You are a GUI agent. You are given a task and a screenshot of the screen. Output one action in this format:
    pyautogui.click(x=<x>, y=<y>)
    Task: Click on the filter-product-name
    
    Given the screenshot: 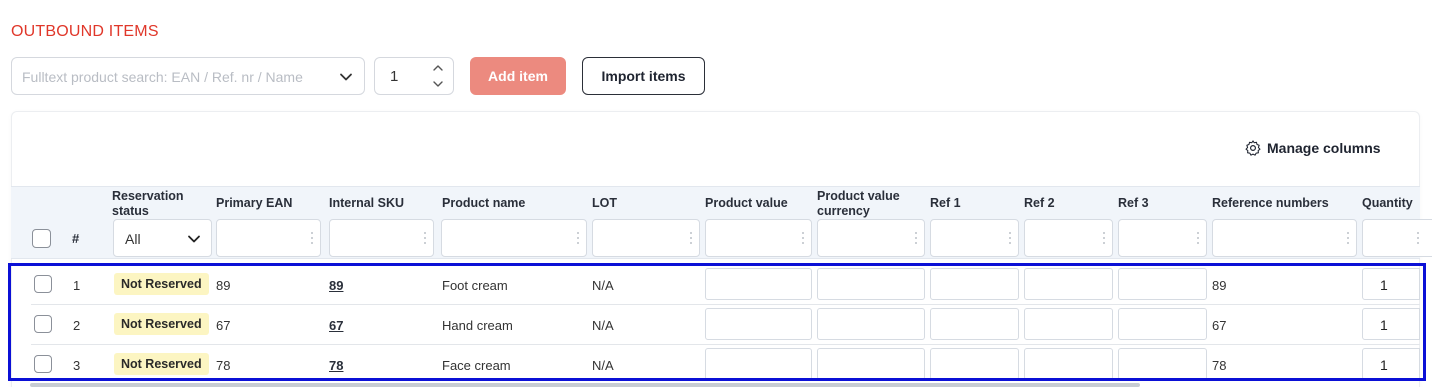 What is the action you would take?
    pyautogui.click(x=514, y=238)
    